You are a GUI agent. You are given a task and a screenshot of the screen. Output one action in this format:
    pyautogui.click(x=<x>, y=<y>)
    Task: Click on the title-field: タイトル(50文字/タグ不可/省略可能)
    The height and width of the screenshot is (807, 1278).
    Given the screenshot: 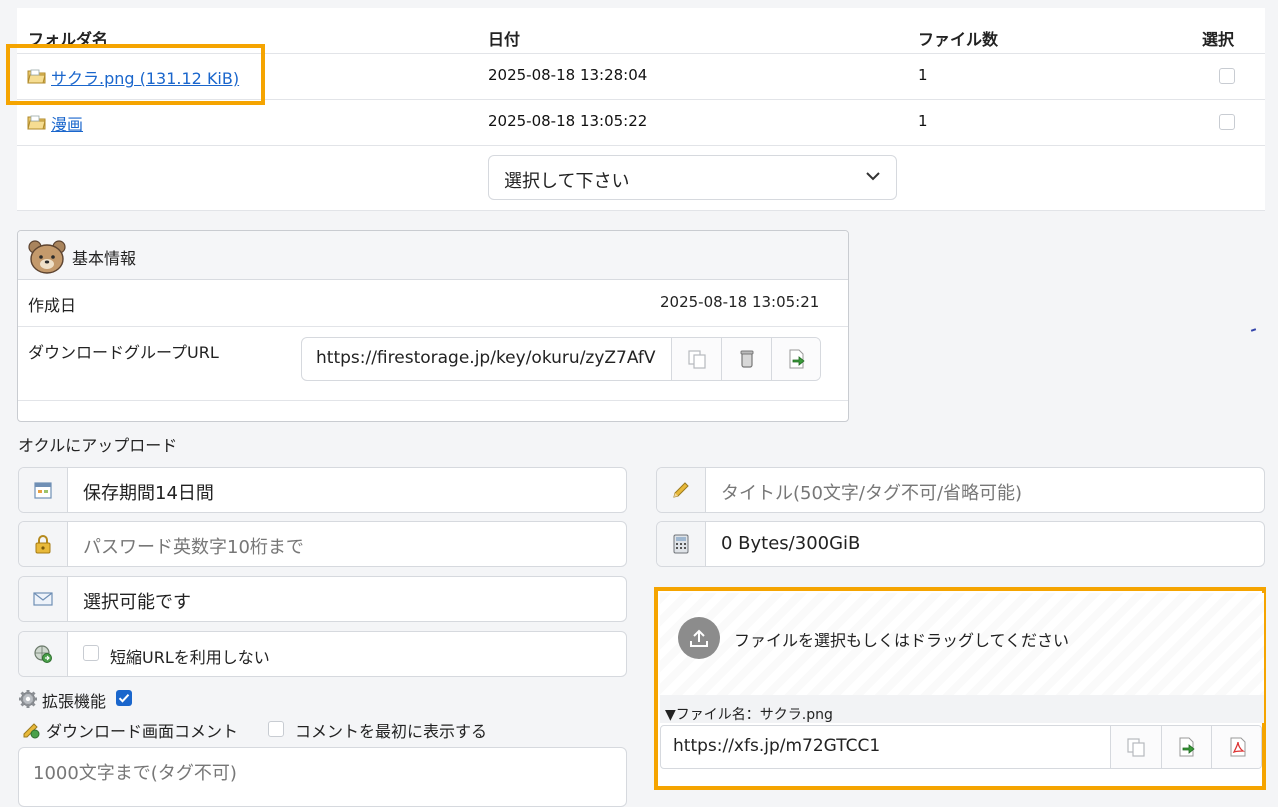 What is the action you would take?
    pyautogui.click(x=960, y=490)
    